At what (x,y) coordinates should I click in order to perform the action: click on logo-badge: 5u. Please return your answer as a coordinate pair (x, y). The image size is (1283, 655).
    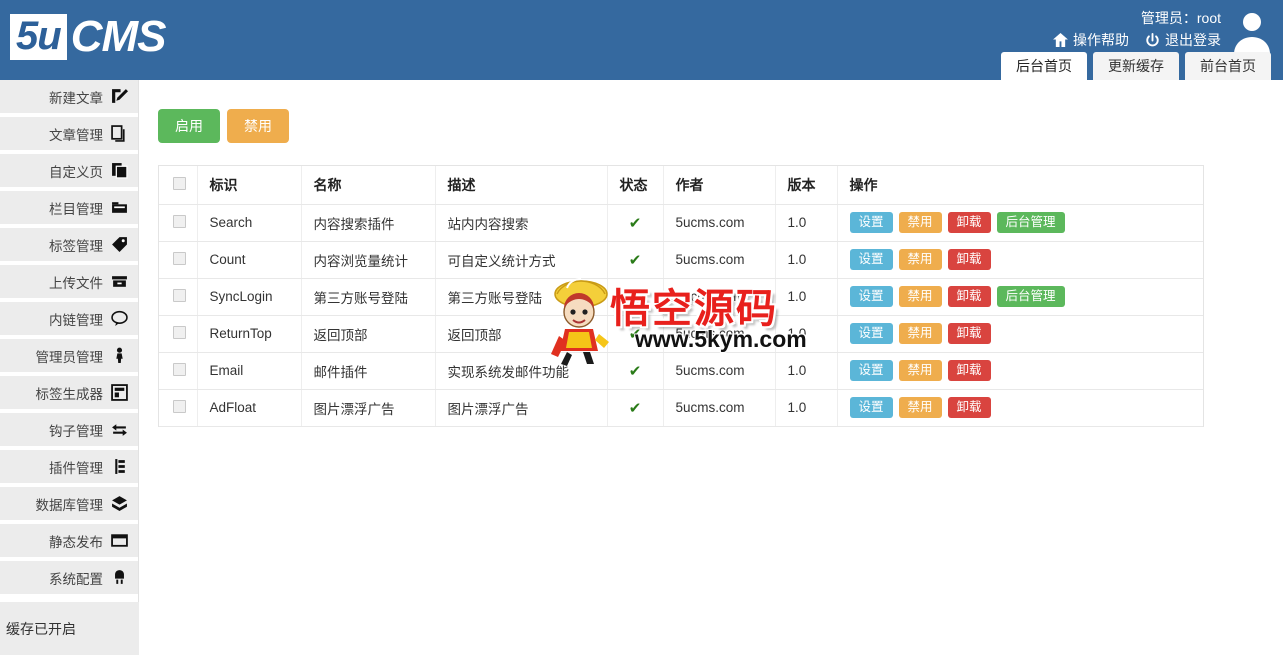
    Looking at the image, I should click on (38, 37).